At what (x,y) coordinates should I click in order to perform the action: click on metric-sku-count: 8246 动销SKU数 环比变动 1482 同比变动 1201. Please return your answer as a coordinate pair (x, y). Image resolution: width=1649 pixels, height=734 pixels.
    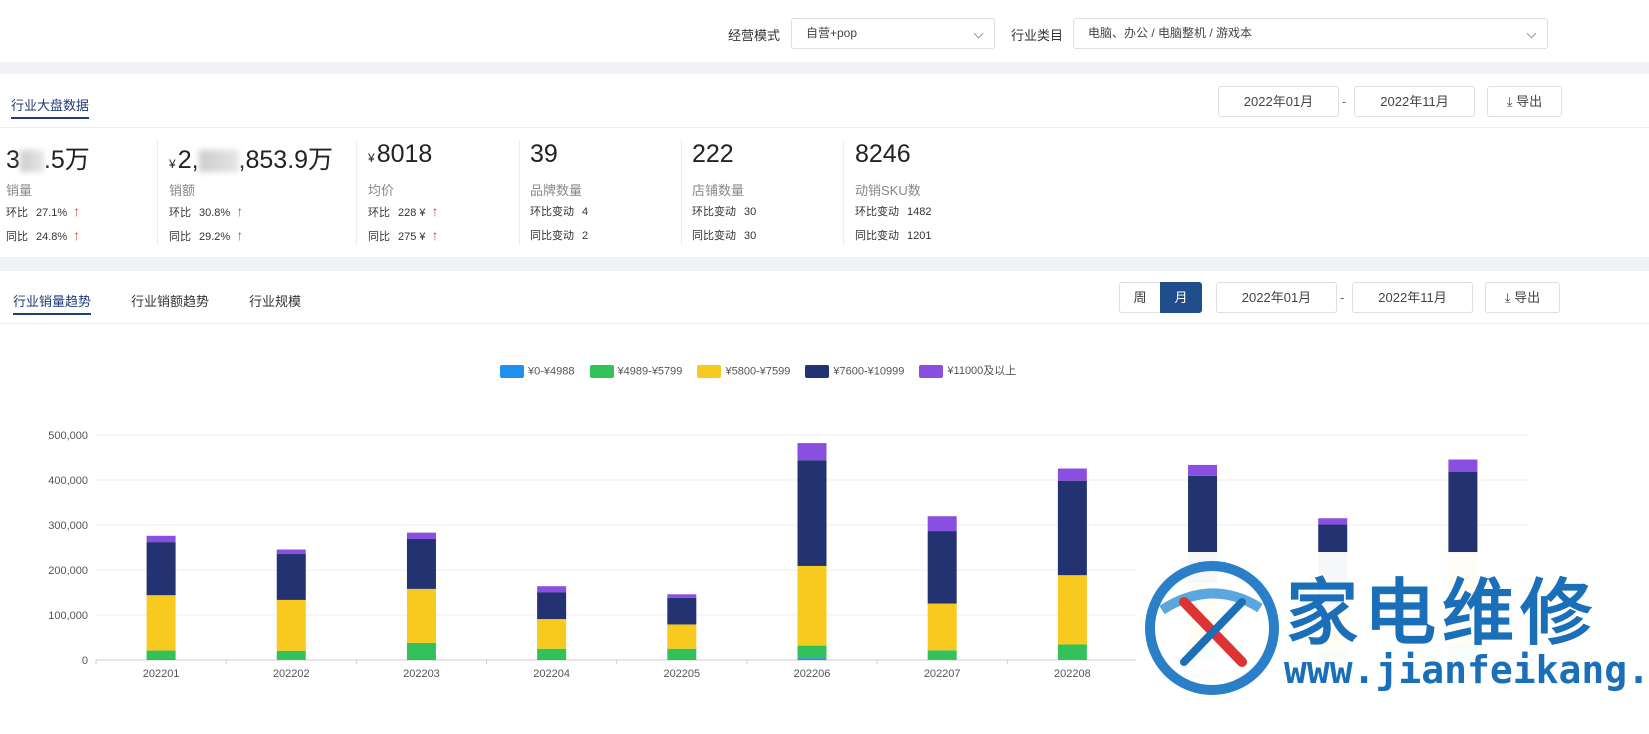
    Looking at the image, I should click on (949, 195).